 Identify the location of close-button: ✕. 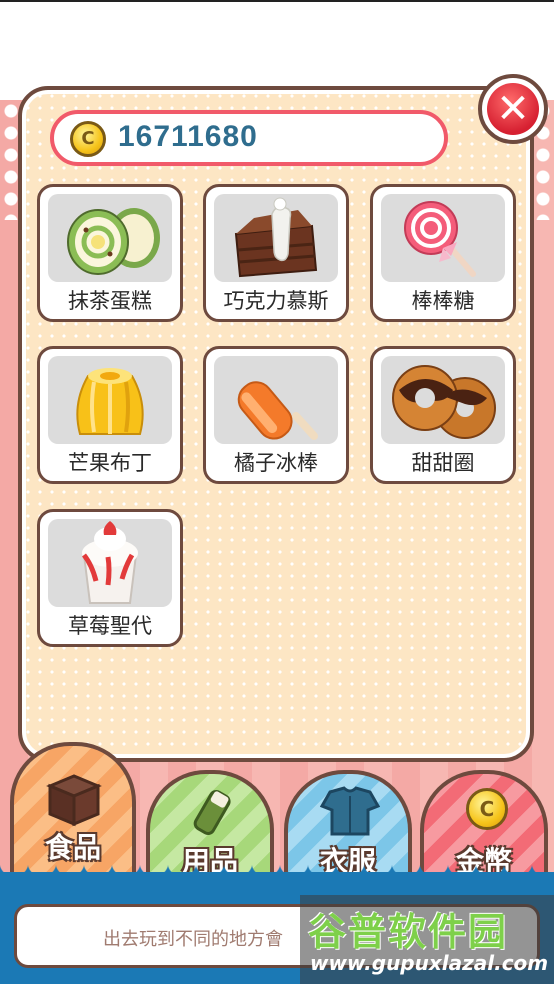
(513, 109).